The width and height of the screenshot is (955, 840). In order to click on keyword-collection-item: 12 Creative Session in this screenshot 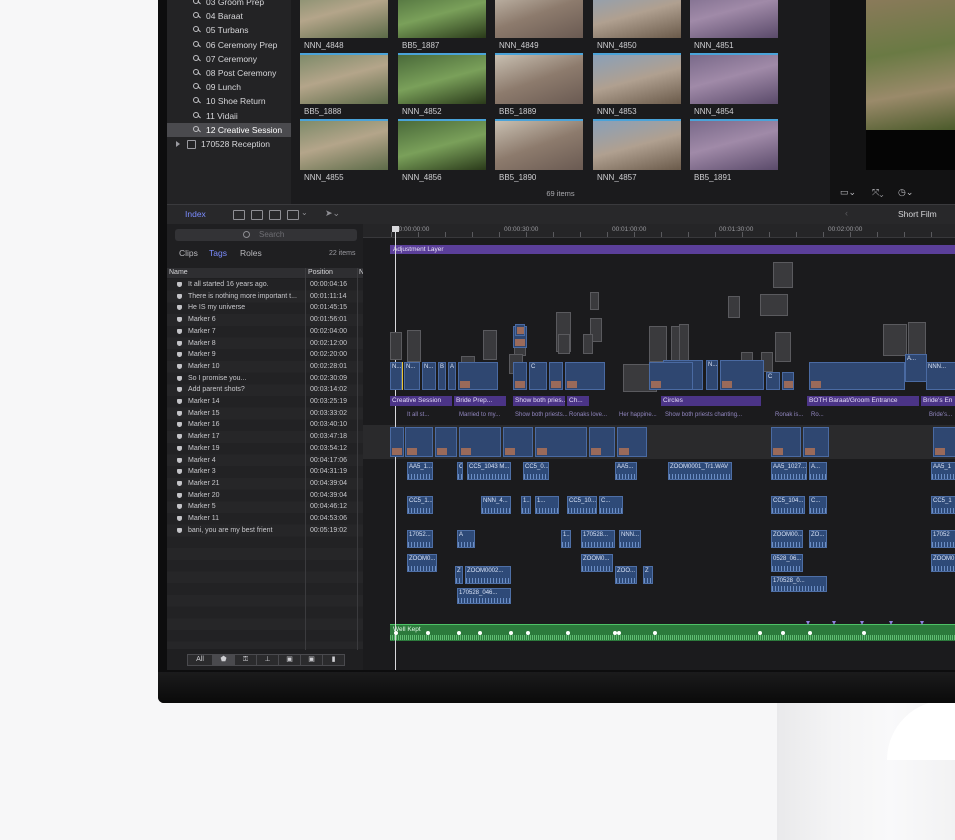, I will do `click(229, 129)`.